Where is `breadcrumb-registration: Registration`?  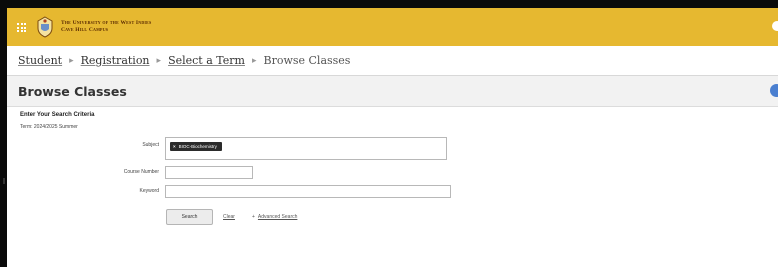 breadcrumb-registration: Registration is located at coordinates (115, 60).